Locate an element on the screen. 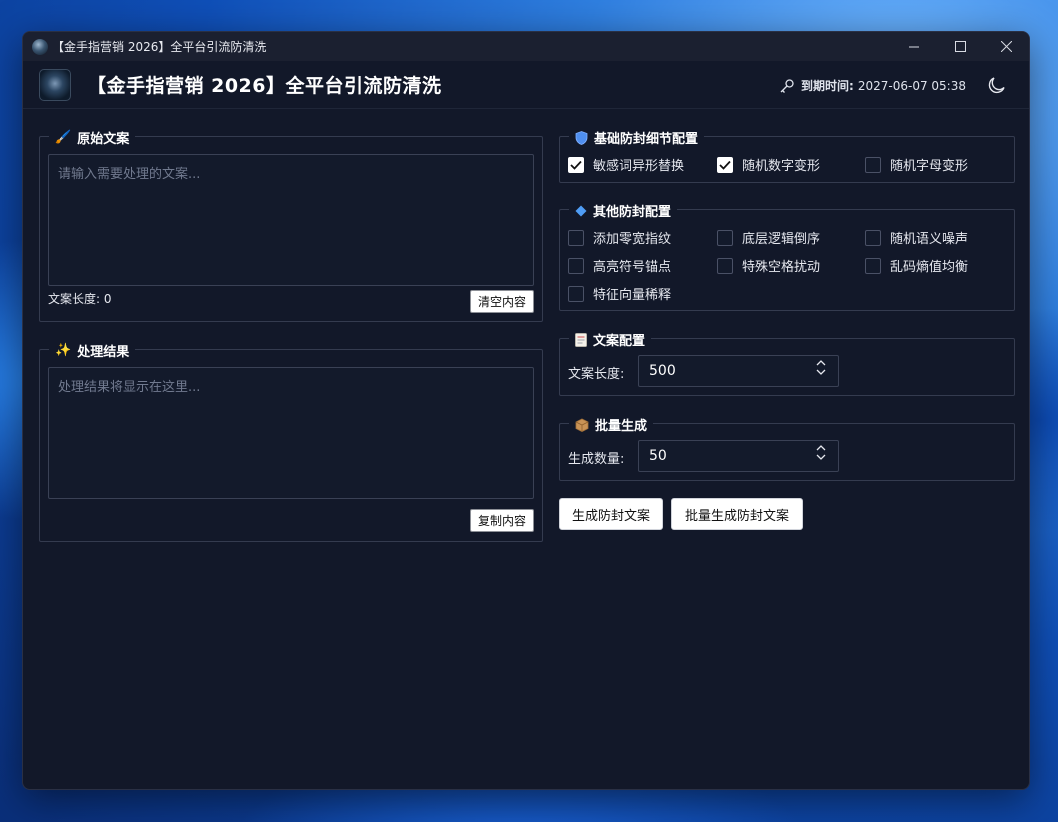 This screenshot has width=1058, height=822. app-icon is located at coordinates (40, 46).